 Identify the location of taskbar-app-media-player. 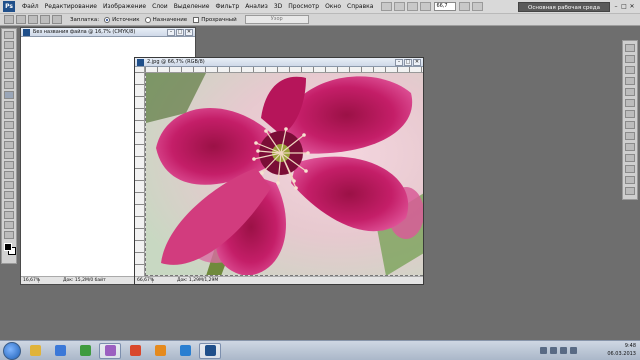
(60, 351).